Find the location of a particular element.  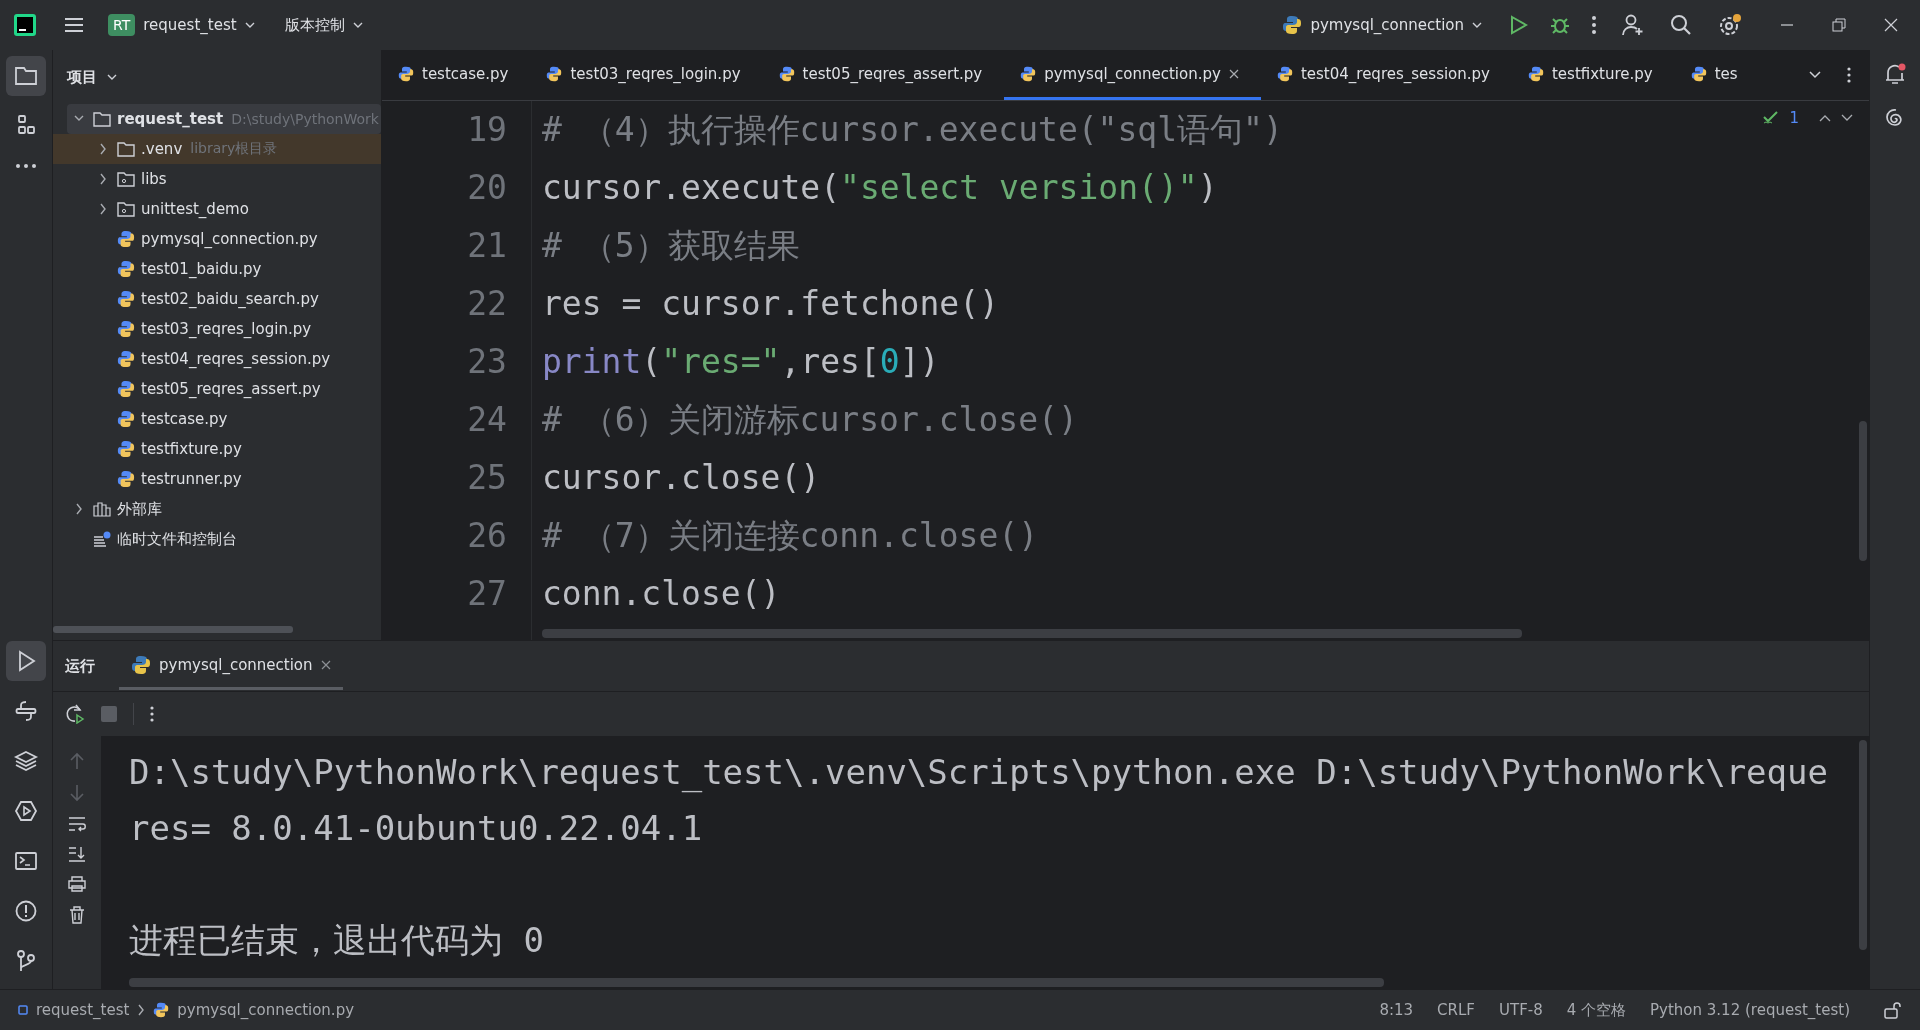

file-encoding: UTF-8 is located at coordinates (1521, 1010).